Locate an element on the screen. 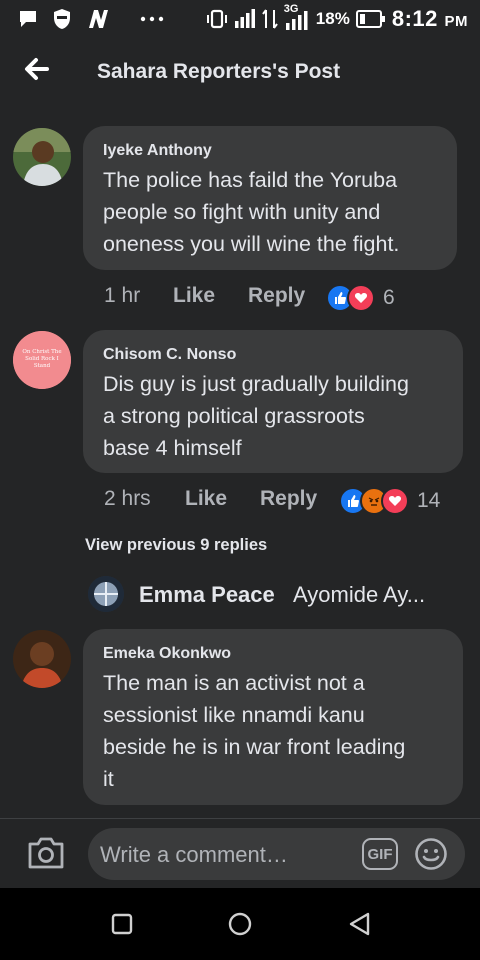 This screenshot has height=960, width=480. svg-text: Solid Rock I is located at coordinates (42, 359).